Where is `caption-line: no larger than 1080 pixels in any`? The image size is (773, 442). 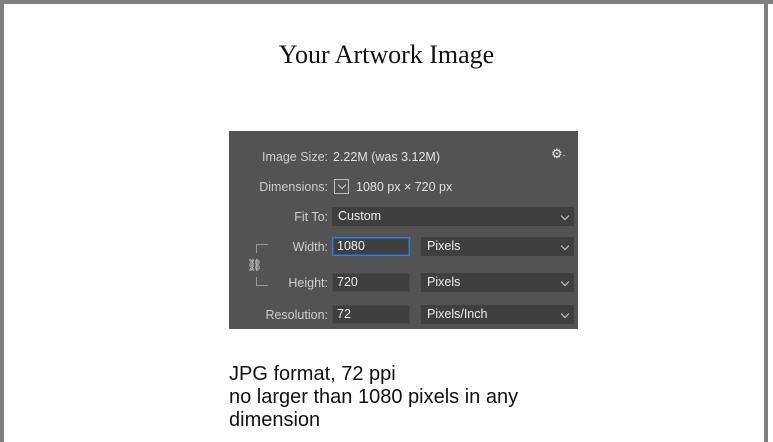
caption-line: no larger than 1080 pixels in any is located at coordinates (374, 397).